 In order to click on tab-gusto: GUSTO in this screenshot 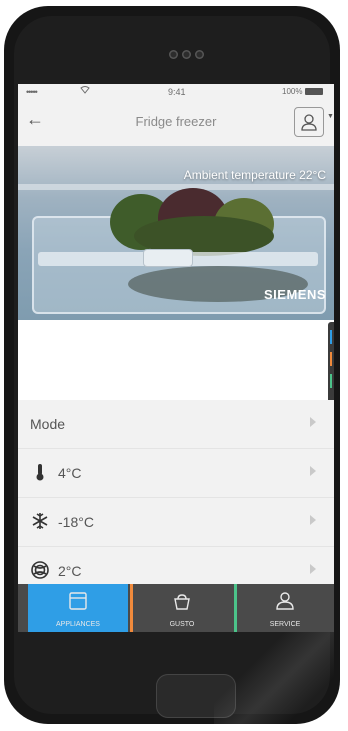, I will do `click(182, 608)`.